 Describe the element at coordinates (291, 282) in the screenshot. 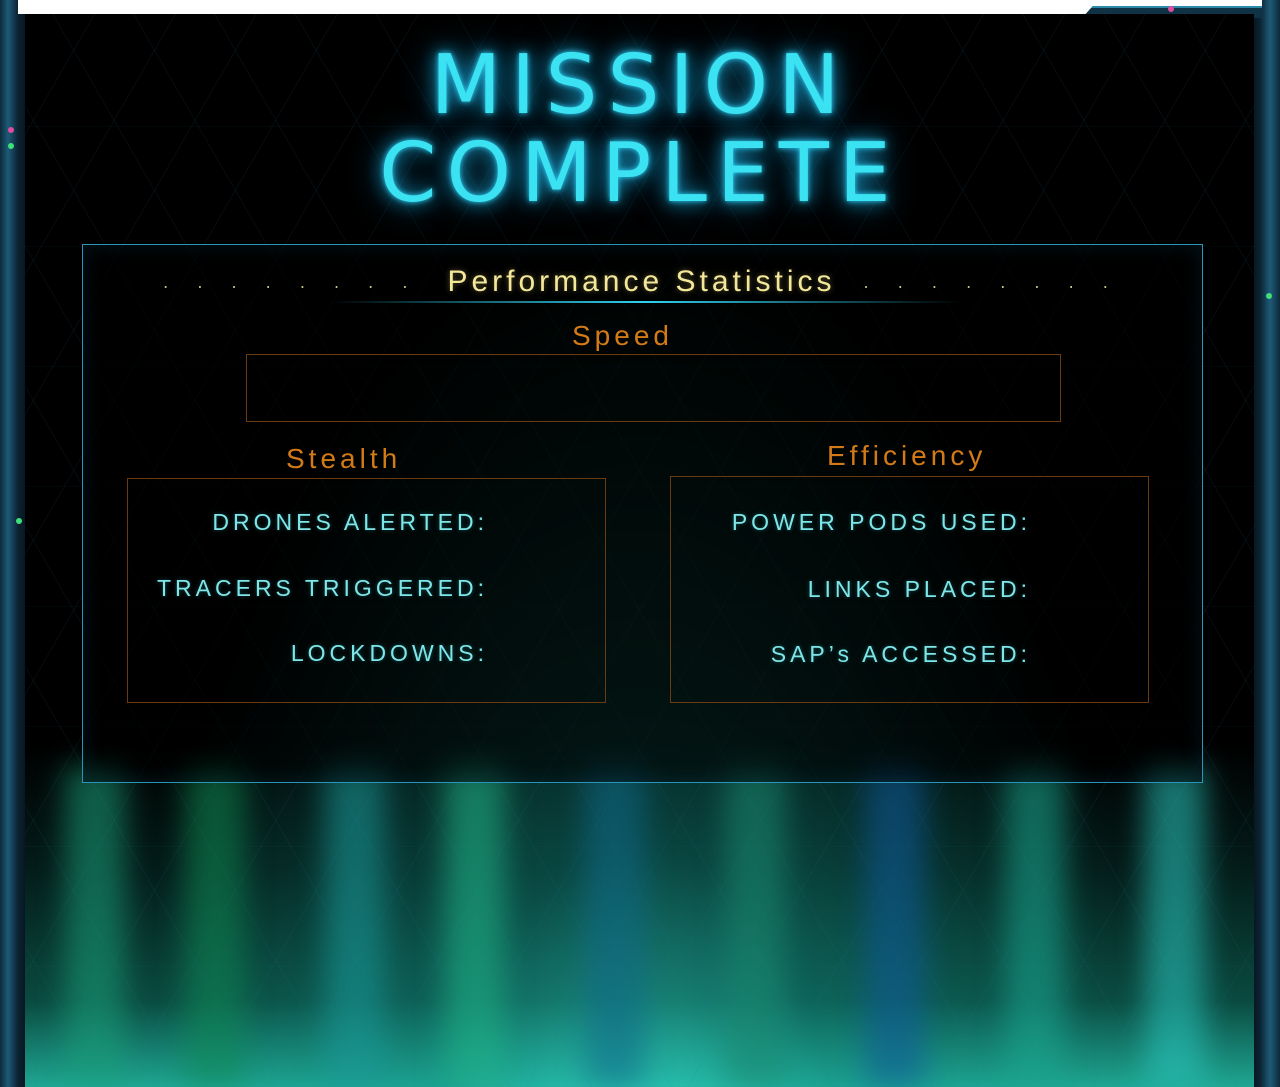

I see `decorative-dots-left: . . . . . . . .` at that location.